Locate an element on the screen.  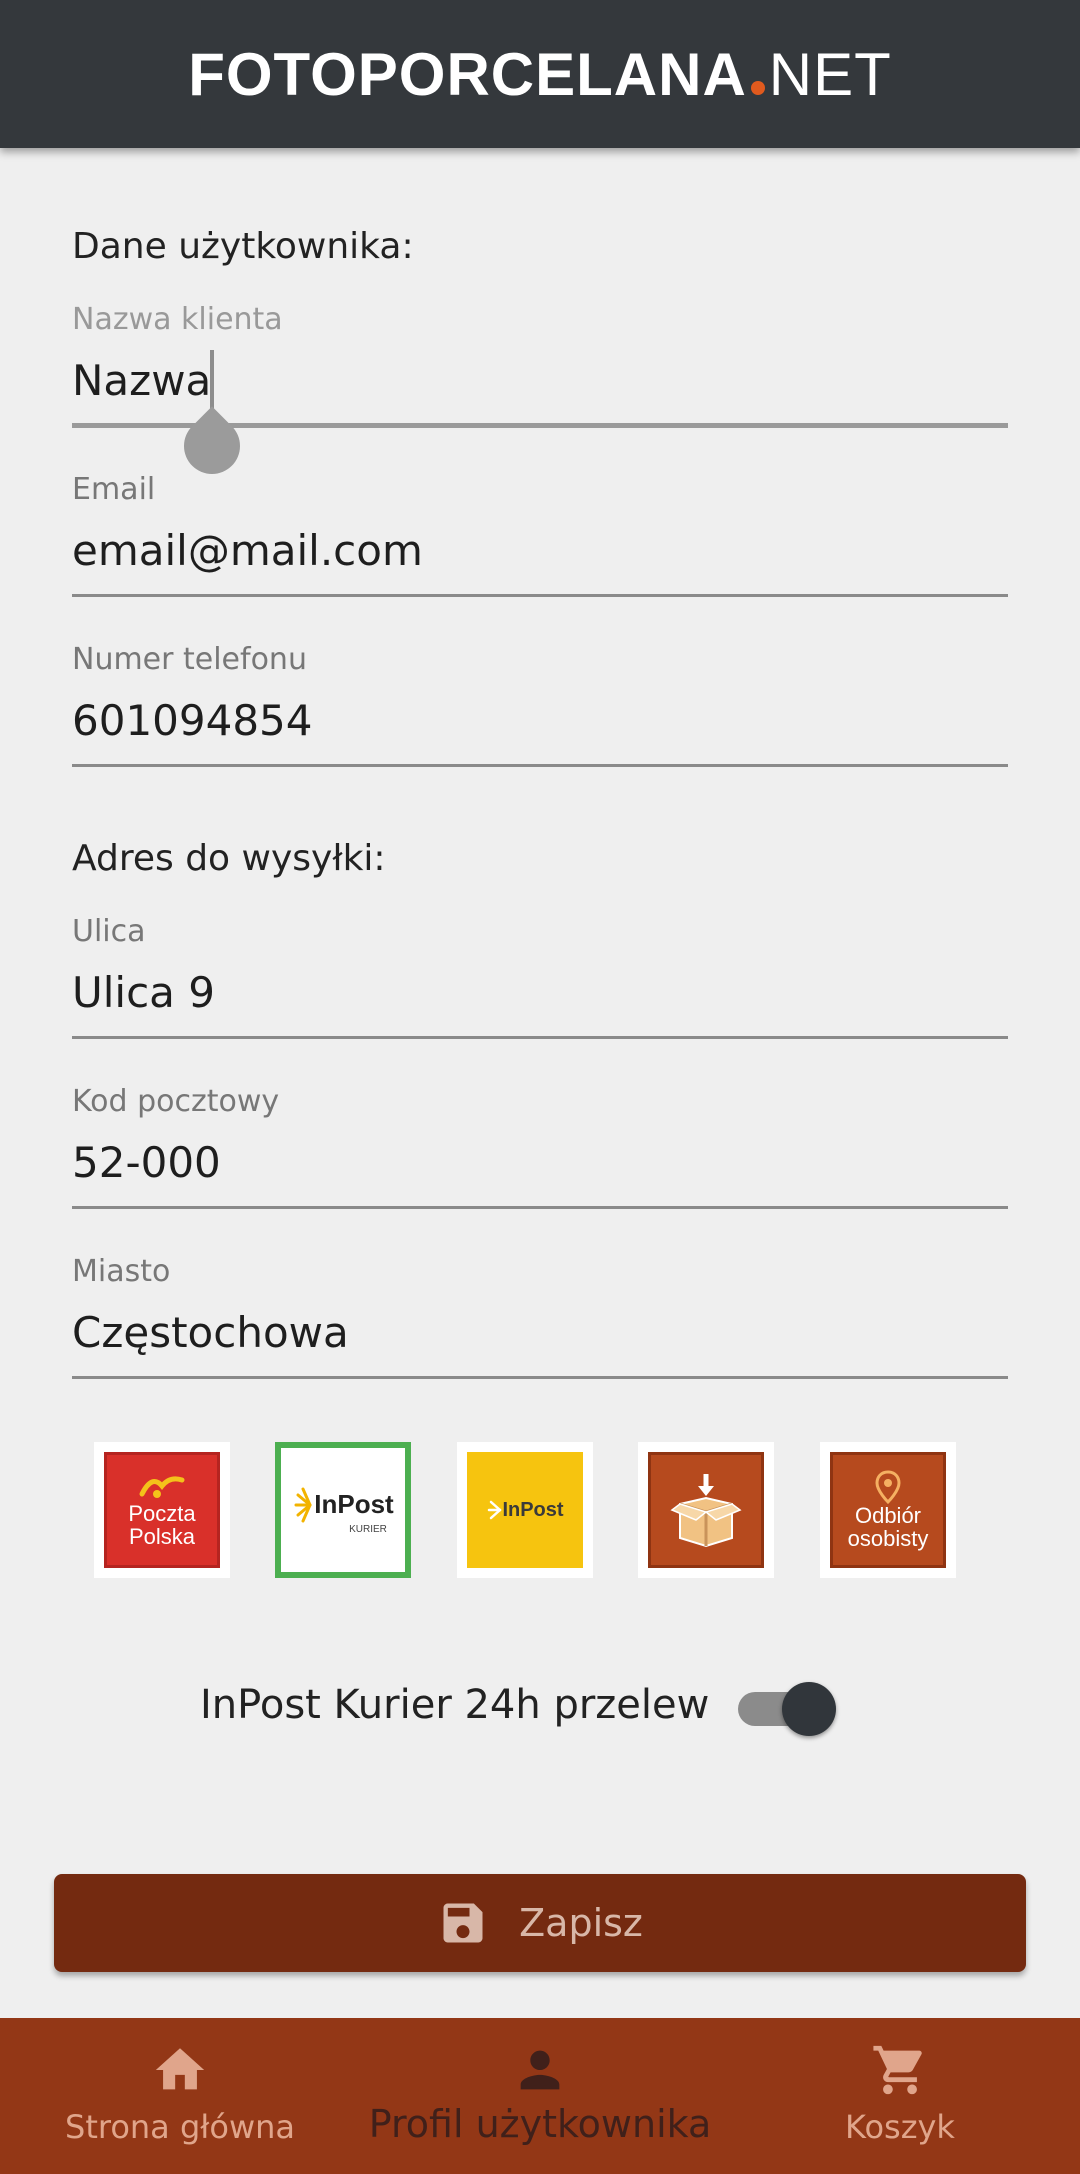
carrier-poczta-polska: Poczta Polska is located at coordinates (162, 1510).